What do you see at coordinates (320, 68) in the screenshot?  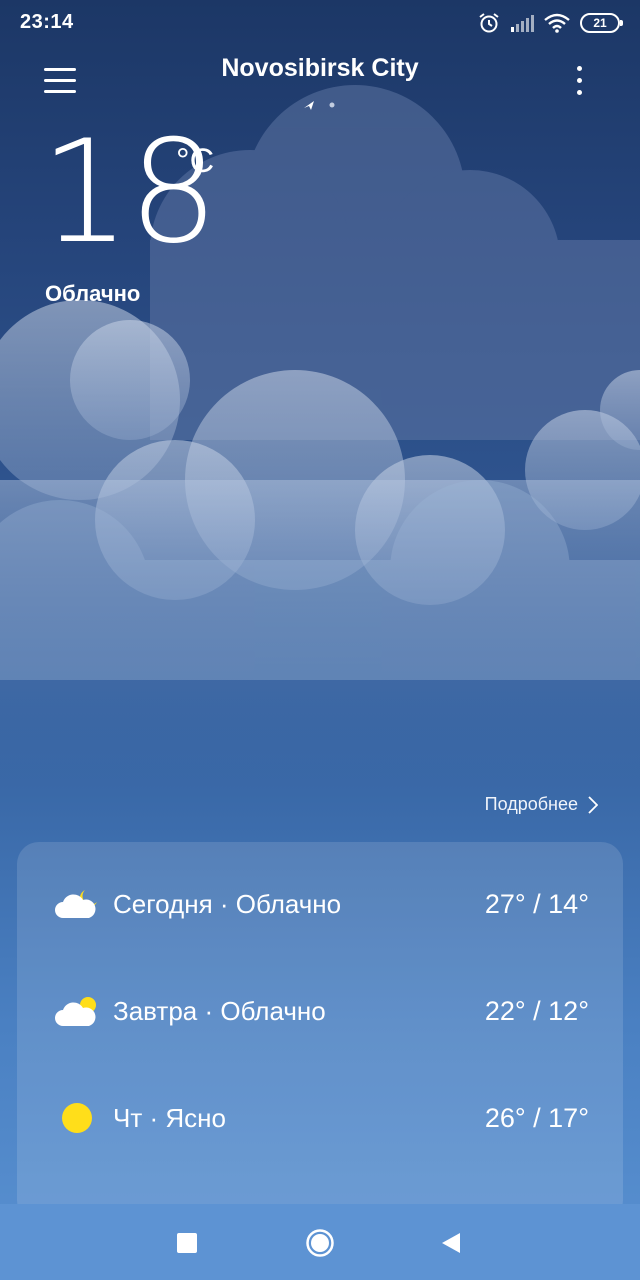 I see `city-title: Novosibirsk City` at bounding box center [320, 68].